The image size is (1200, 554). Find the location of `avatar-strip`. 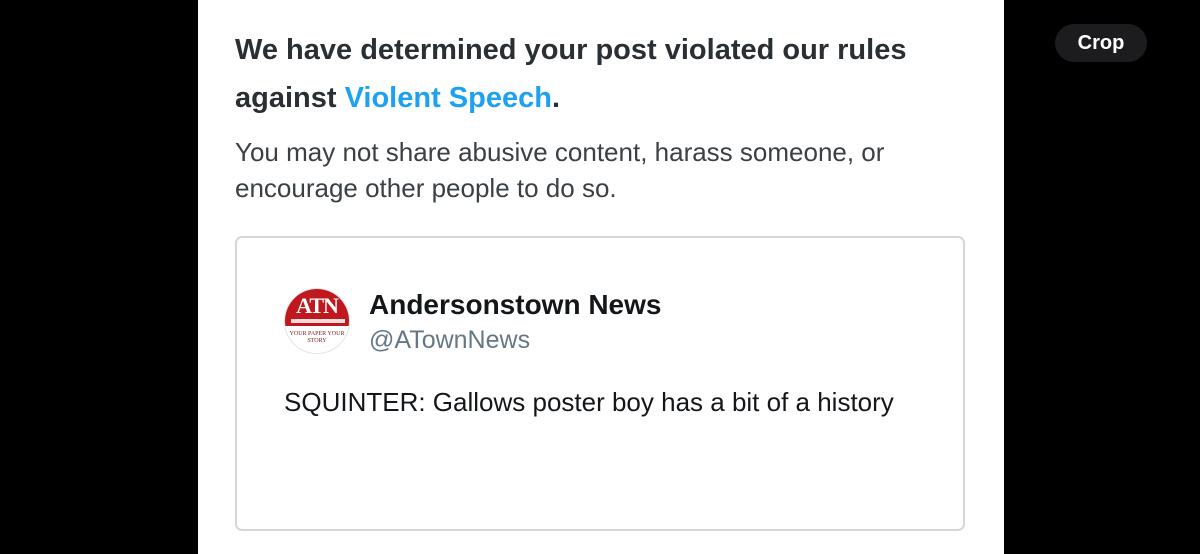

avatar-strip is located at coordinates (318, 321).